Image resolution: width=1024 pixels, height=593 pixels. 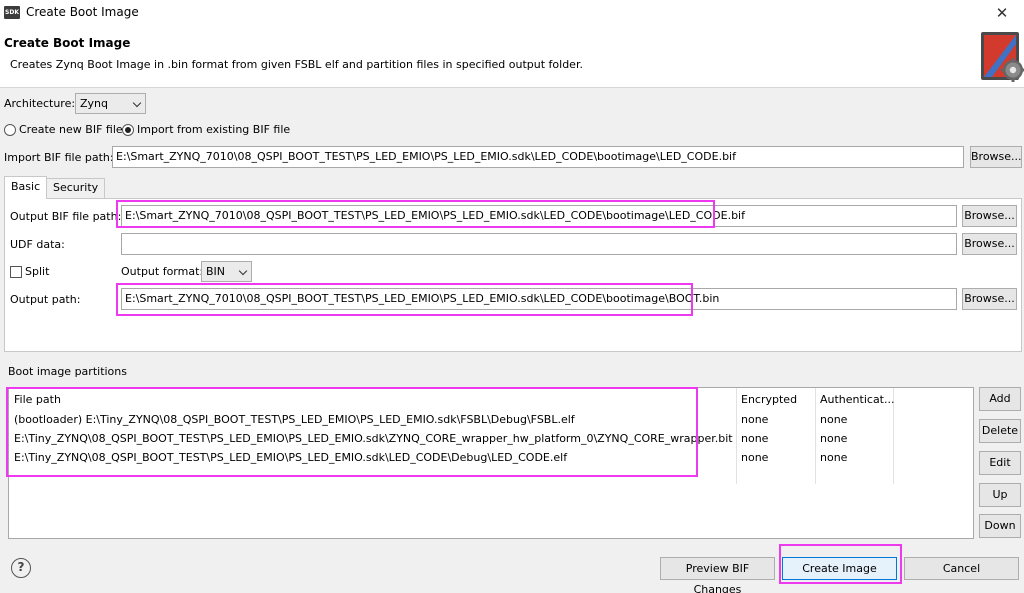 What do you see at coordinates (110, 103) in the screenshot?
I see `architecture-select: Zynq` at bounding box center [110, 103].